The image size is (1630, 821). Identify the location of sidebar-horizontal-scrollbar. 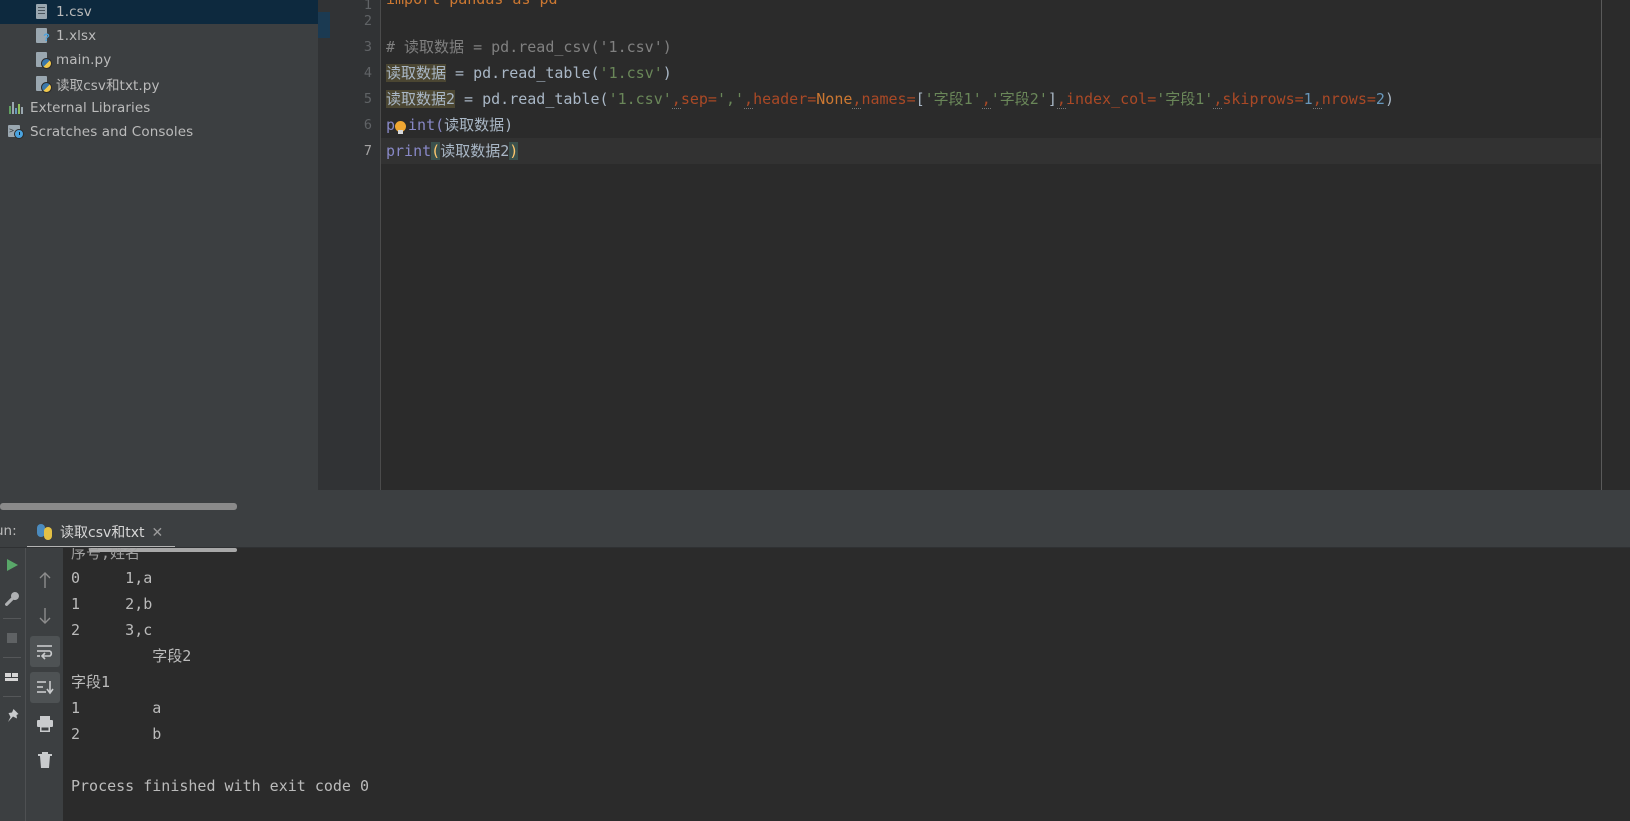
(159, 506).